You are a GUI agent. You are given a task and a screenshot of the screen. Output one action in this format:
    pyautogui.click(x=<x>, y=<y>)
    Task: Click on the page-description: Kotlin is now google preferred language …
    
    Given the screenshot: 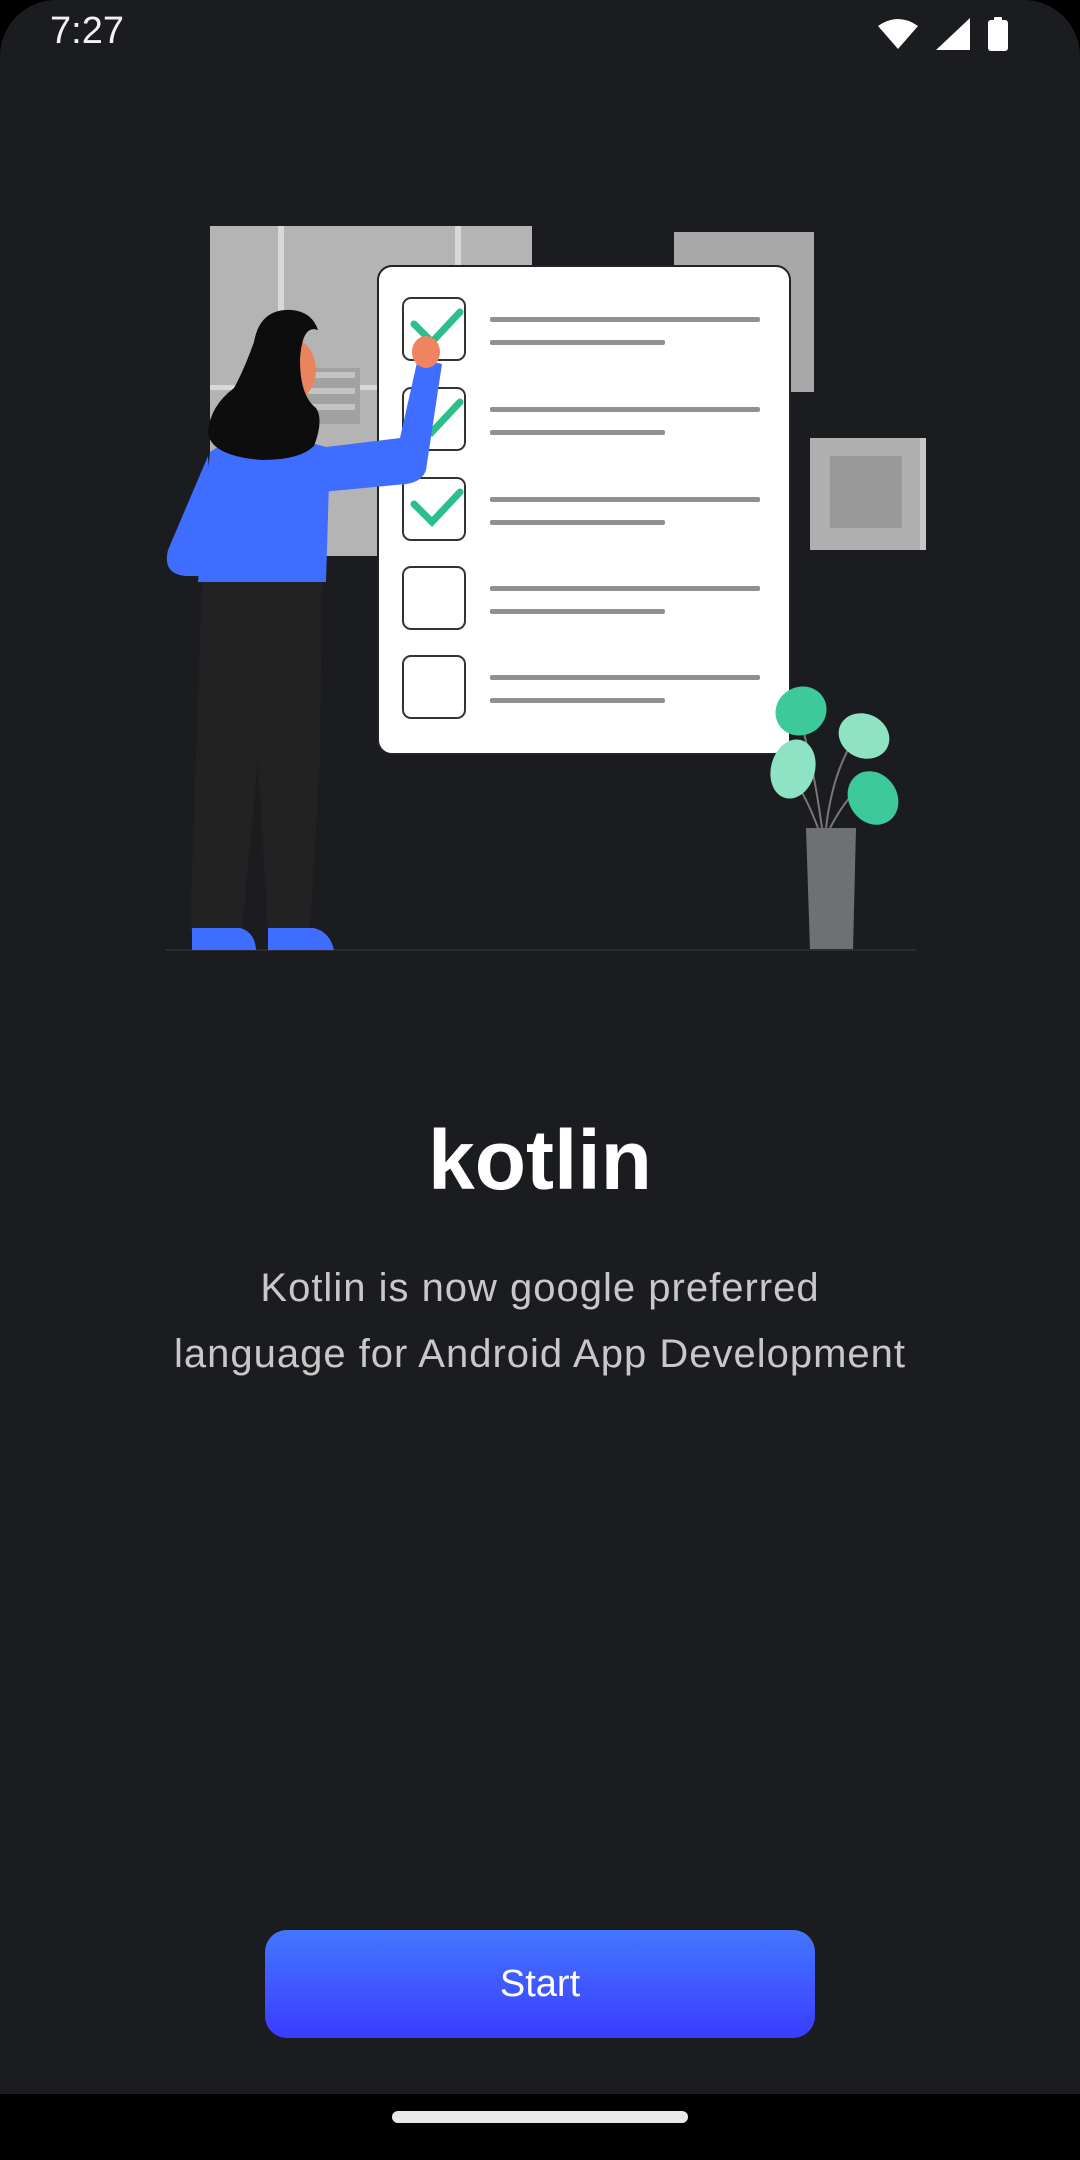 What is the action you would take?
    pyautogui.click(x=540, y=1321)
    